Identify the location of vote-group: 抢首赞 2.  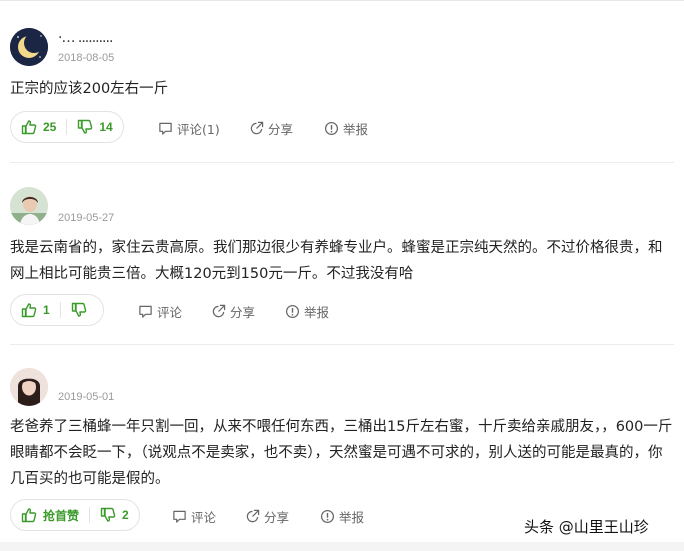
(75, 515).